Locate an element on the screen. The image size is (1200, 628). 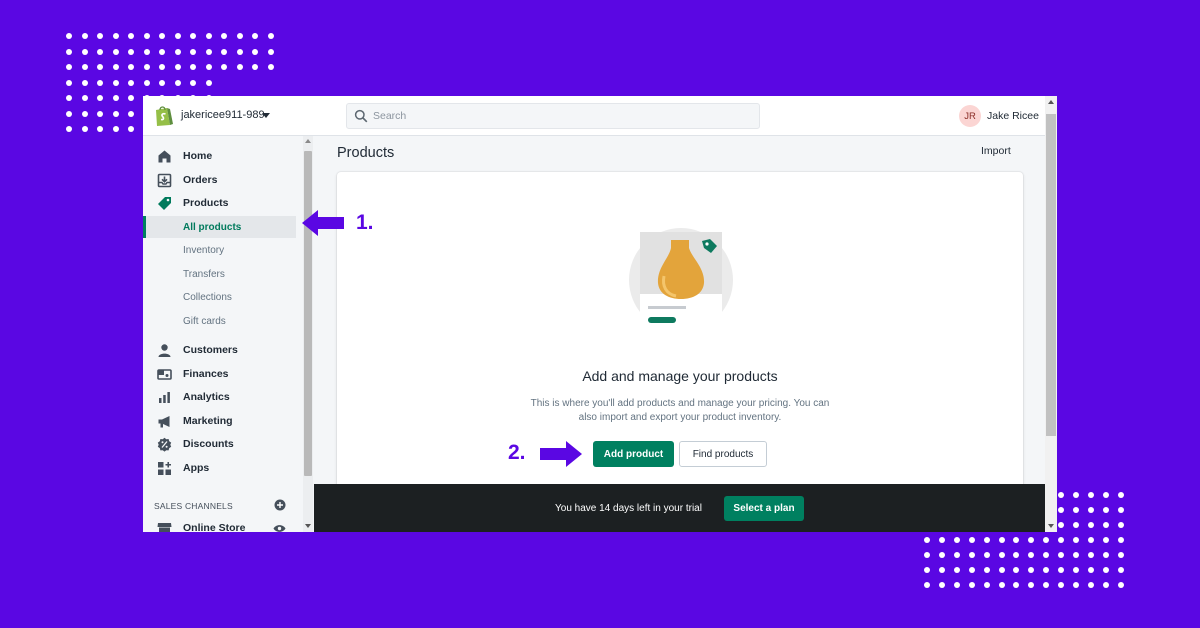
trial-message: You have 14 days left in your trial is located at coordinates (628, 508).